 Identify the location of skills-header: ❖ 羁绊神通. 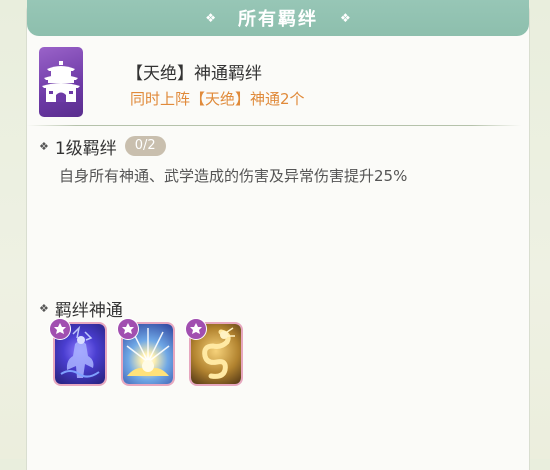
(81, 308).